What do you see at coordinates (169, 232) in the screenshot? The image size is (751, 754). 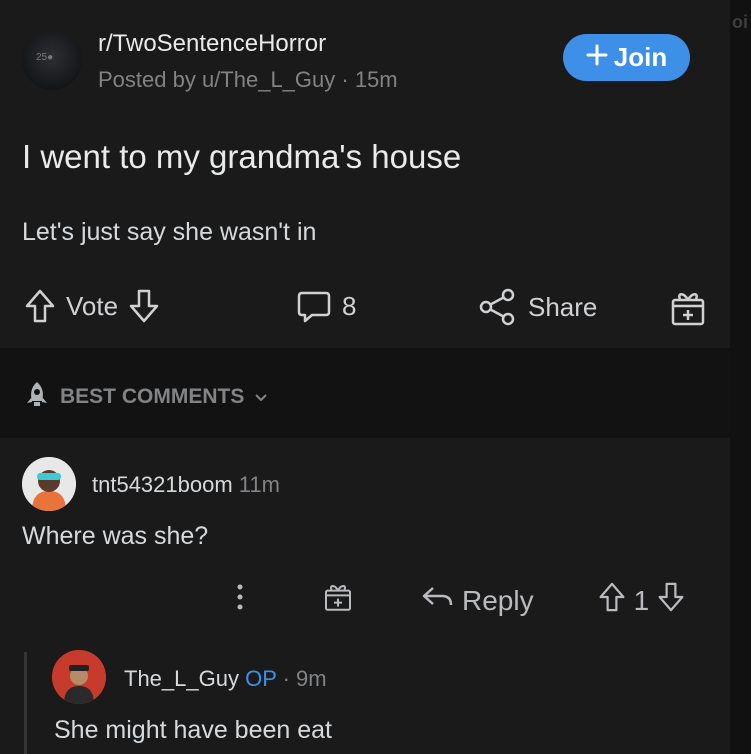 I see `post-body: Let's just say she wasn't in` at bounding box center [169, 232].